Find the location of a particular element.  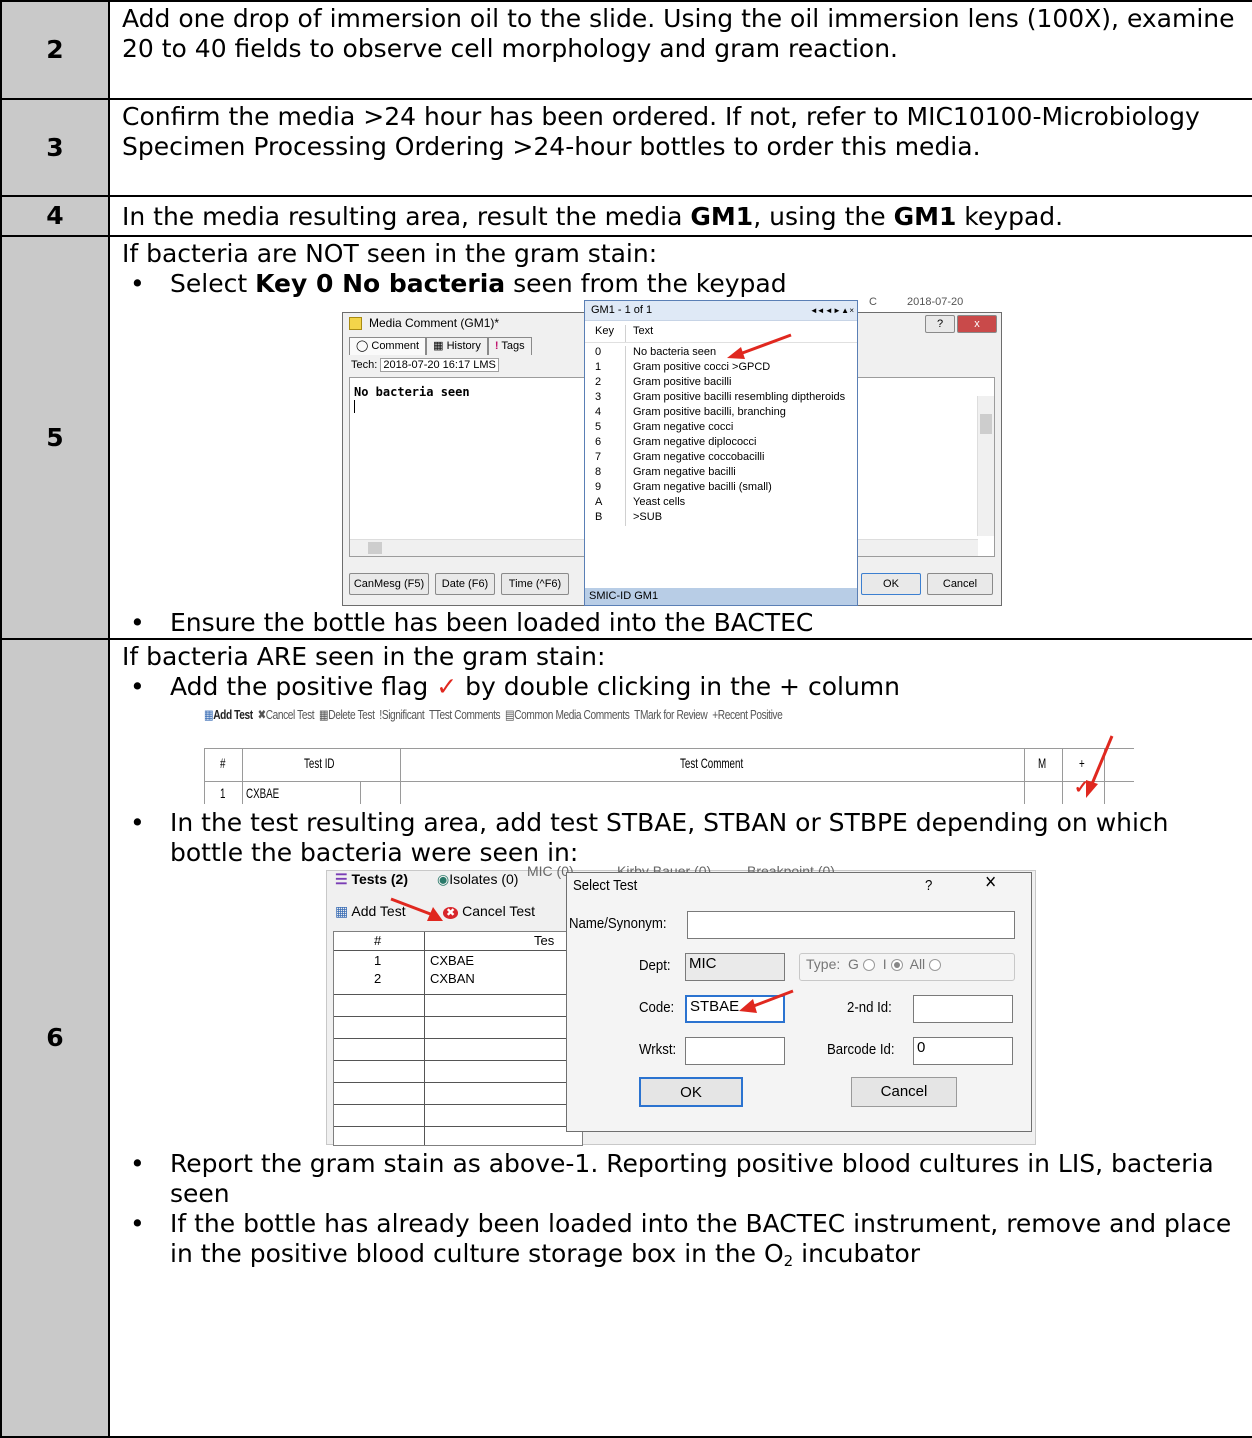

type-i-radio is located at coordinates (896, 965).